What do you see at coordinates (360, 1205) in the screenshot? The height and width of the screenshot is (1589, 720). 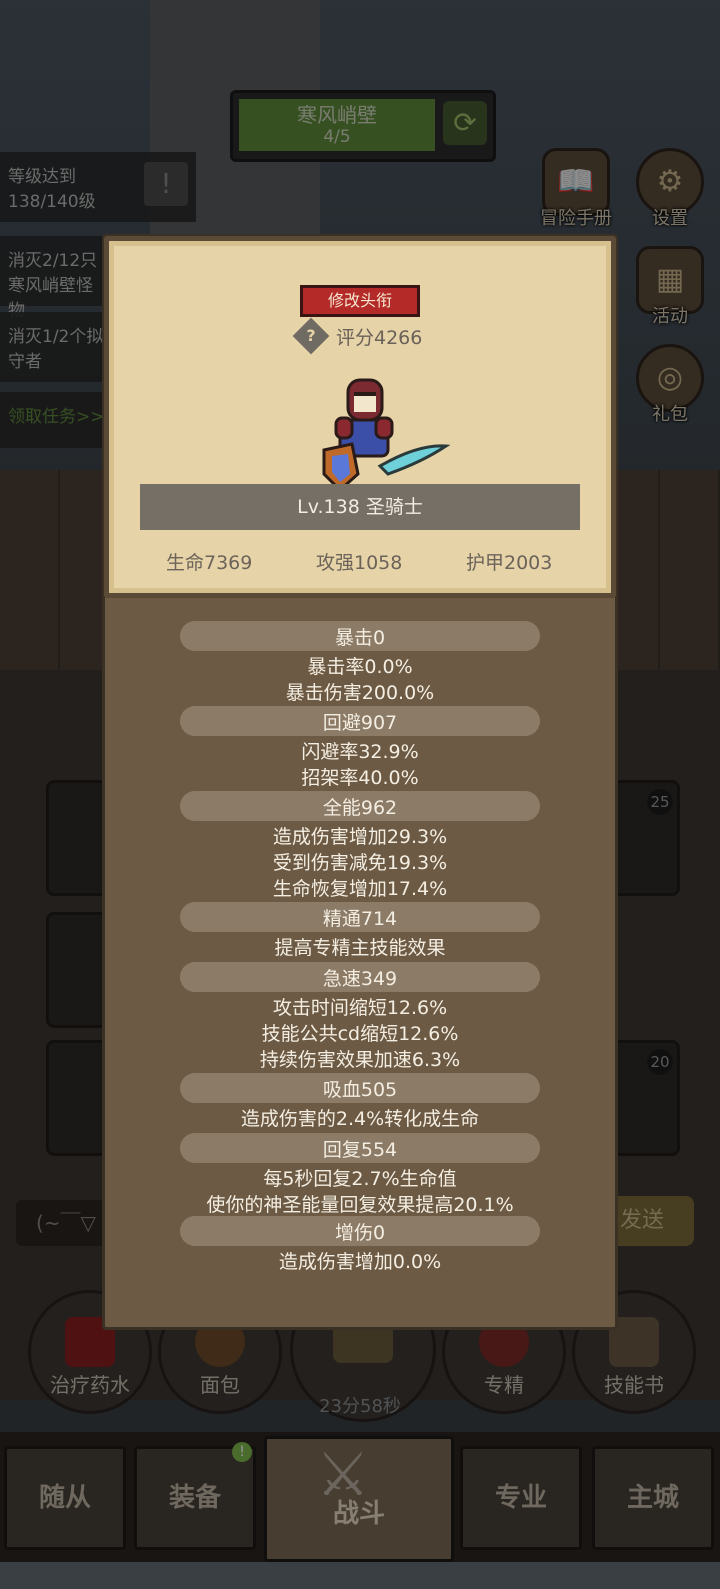 I see `stat-line: 使你的神圣能量回复效果提高20.1%` at bounding box center [360, 1205].